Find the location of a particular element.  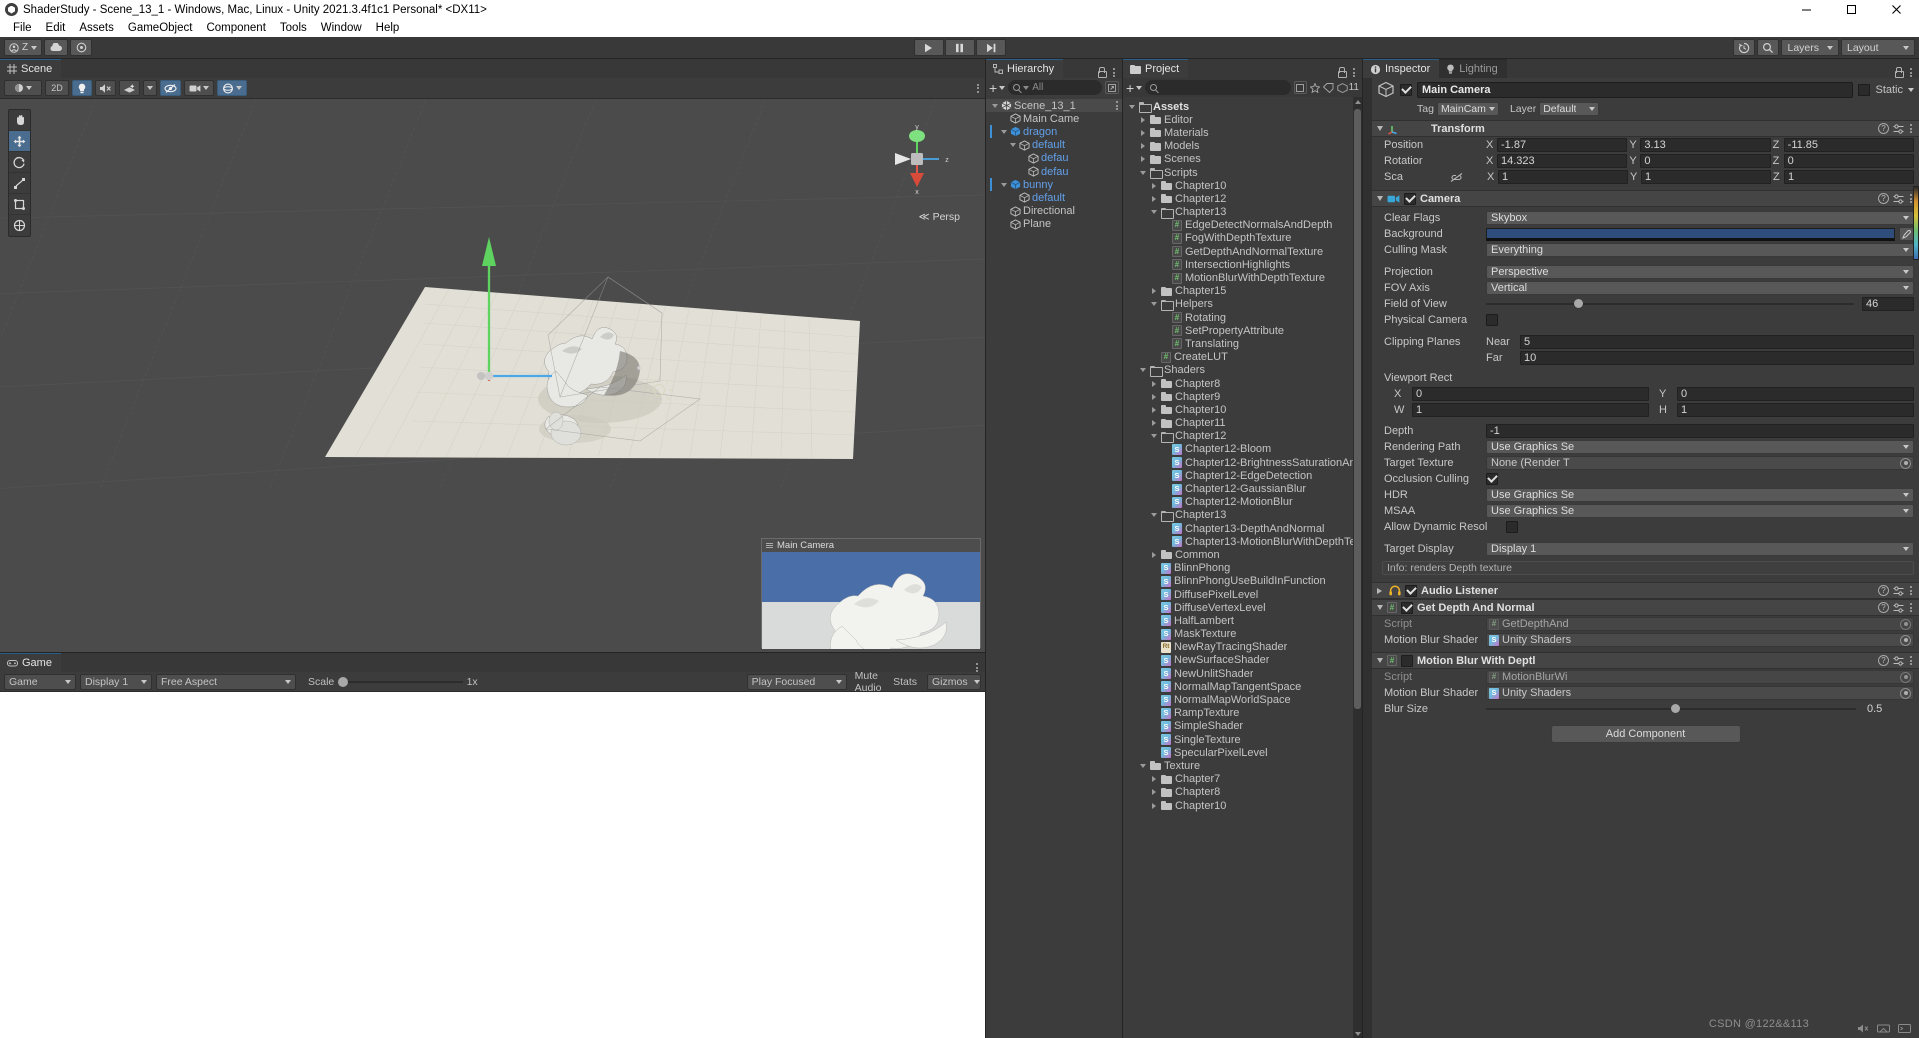

favorite-star-icon is located at coordinates (1314, 87).